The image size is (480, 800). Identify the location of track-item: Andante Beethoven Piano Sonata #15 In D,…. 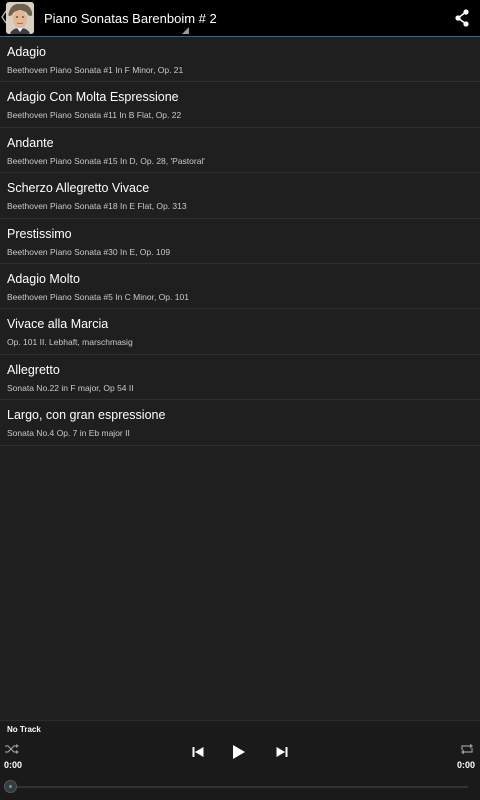
(240, 151).